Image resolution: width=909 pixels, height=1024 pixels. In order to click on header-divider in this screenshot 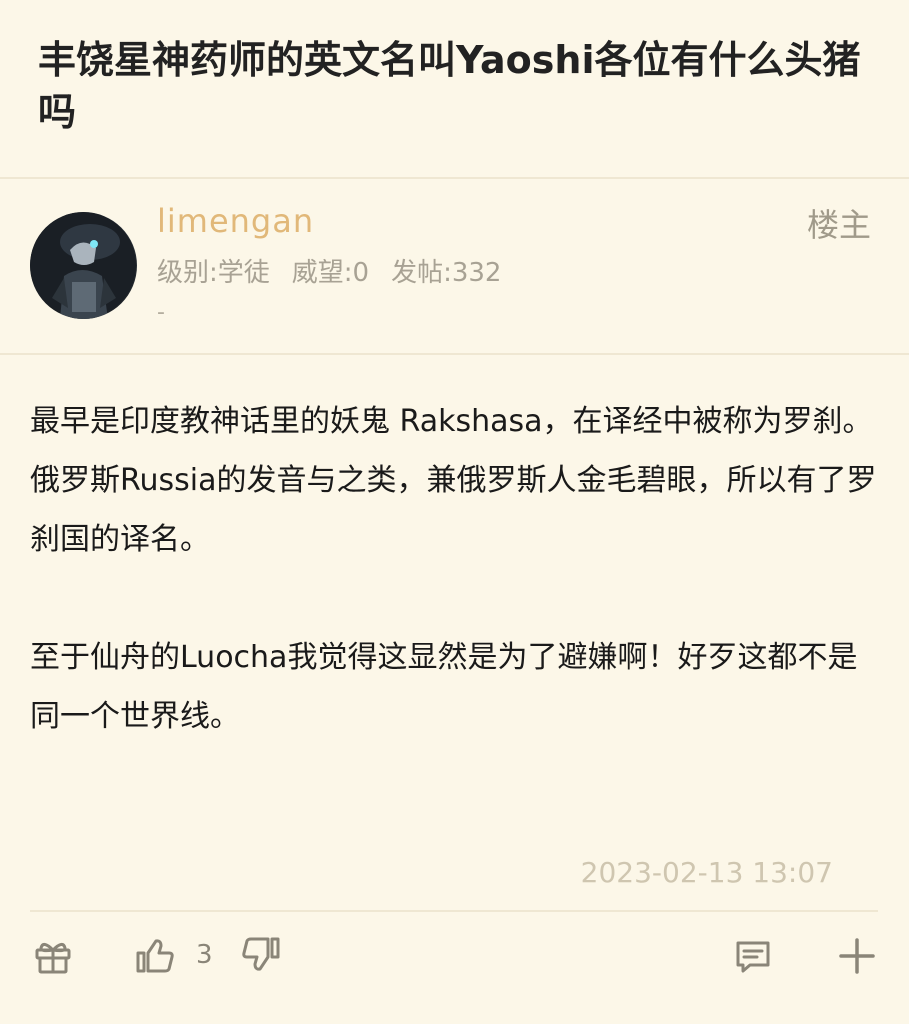, I will do `click(454, 354)`.